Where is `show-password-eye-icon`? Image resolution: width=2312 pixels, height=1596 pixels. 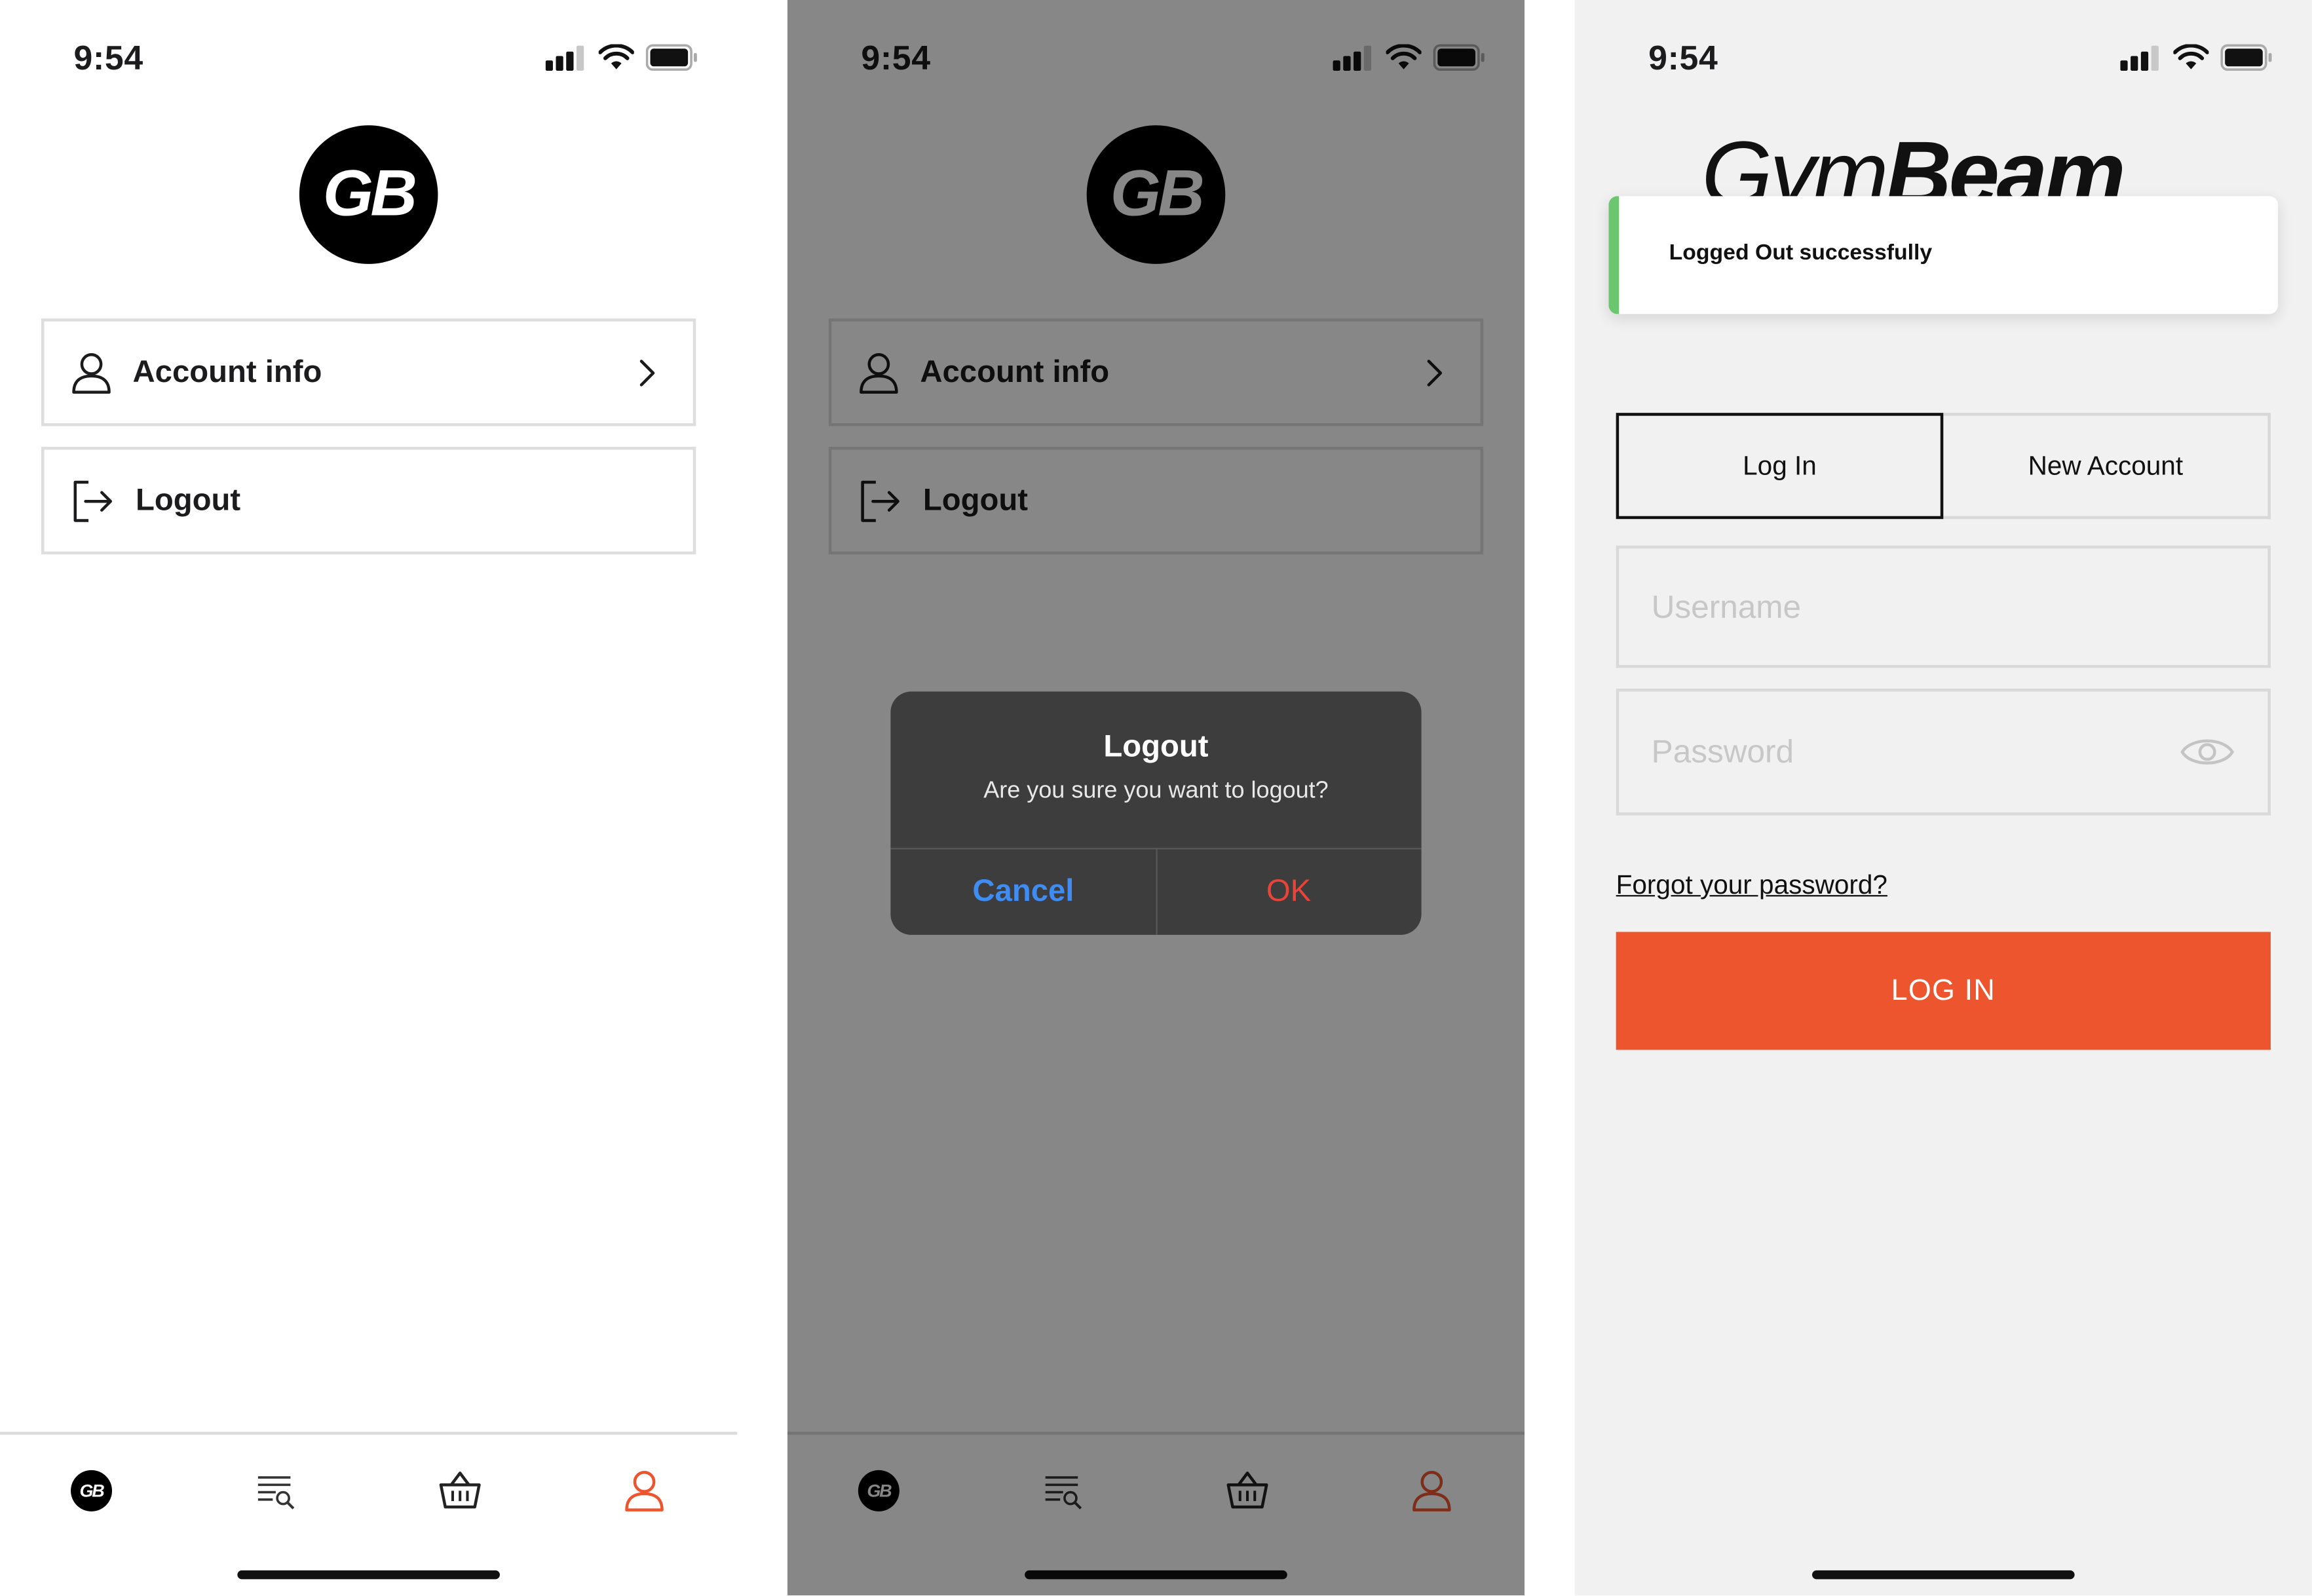
show-password-eye-icon is located at coordinates (2207, 753).